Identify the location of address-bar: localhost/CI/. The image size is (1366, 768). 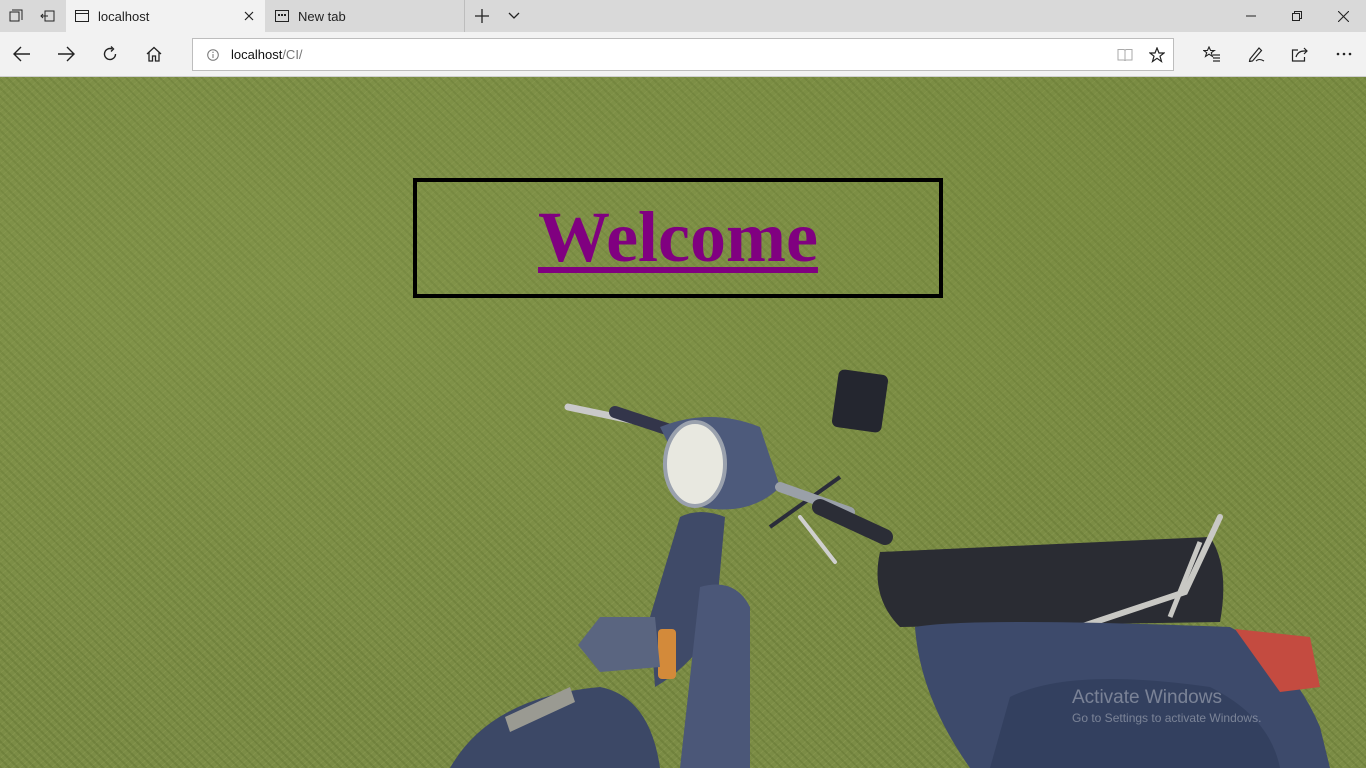
(683, 54).